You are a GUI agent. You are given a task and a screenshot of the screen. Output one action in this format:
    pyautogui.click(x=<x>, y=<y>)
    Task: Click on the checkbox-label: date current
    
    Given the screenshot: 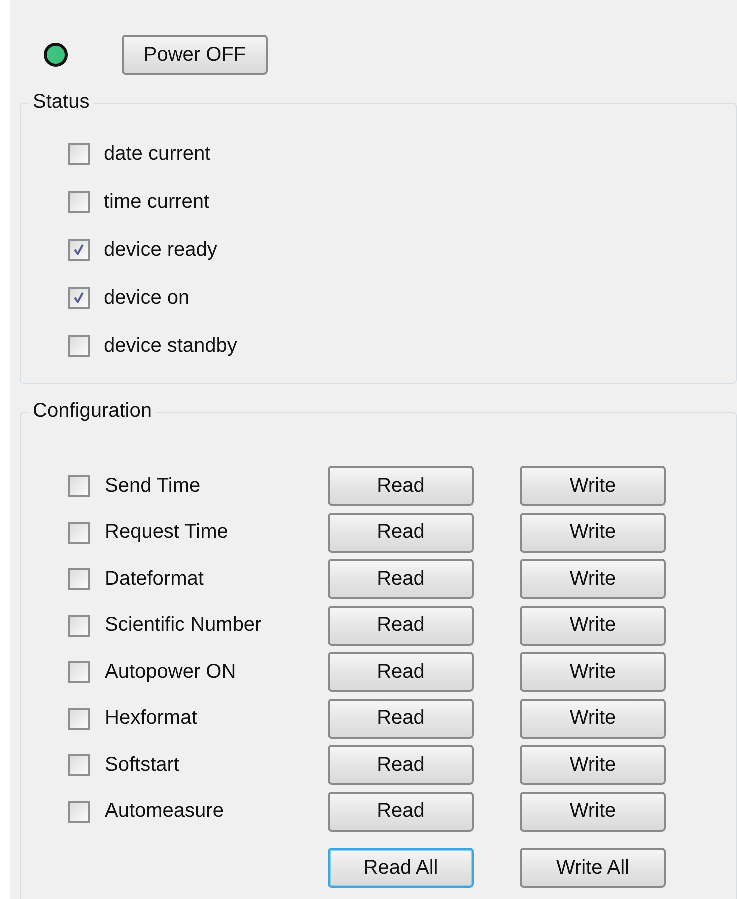 What is the action you would take?
    pyautogui.click(x=157, y=154)
    